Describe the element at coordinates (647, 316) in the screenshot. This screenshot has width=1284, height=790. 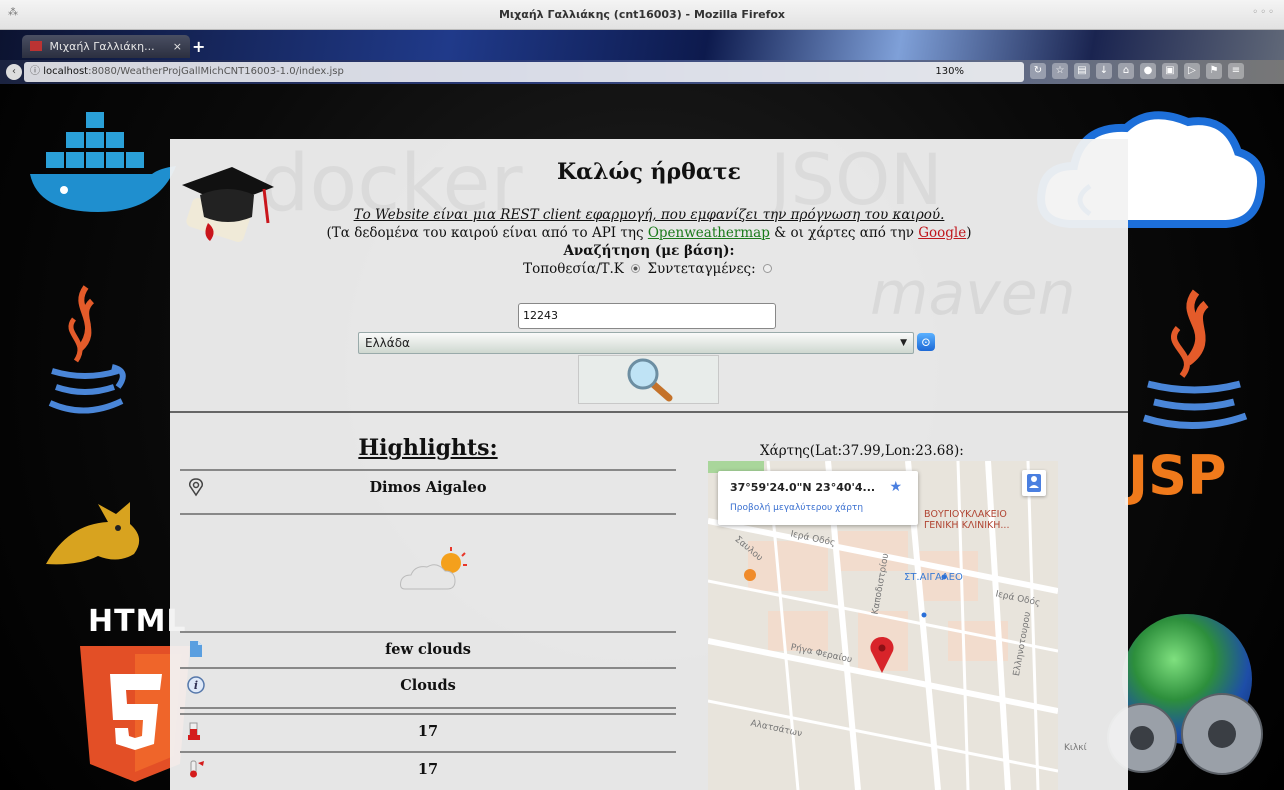
I see `zip-code-input: 12243` at that location.